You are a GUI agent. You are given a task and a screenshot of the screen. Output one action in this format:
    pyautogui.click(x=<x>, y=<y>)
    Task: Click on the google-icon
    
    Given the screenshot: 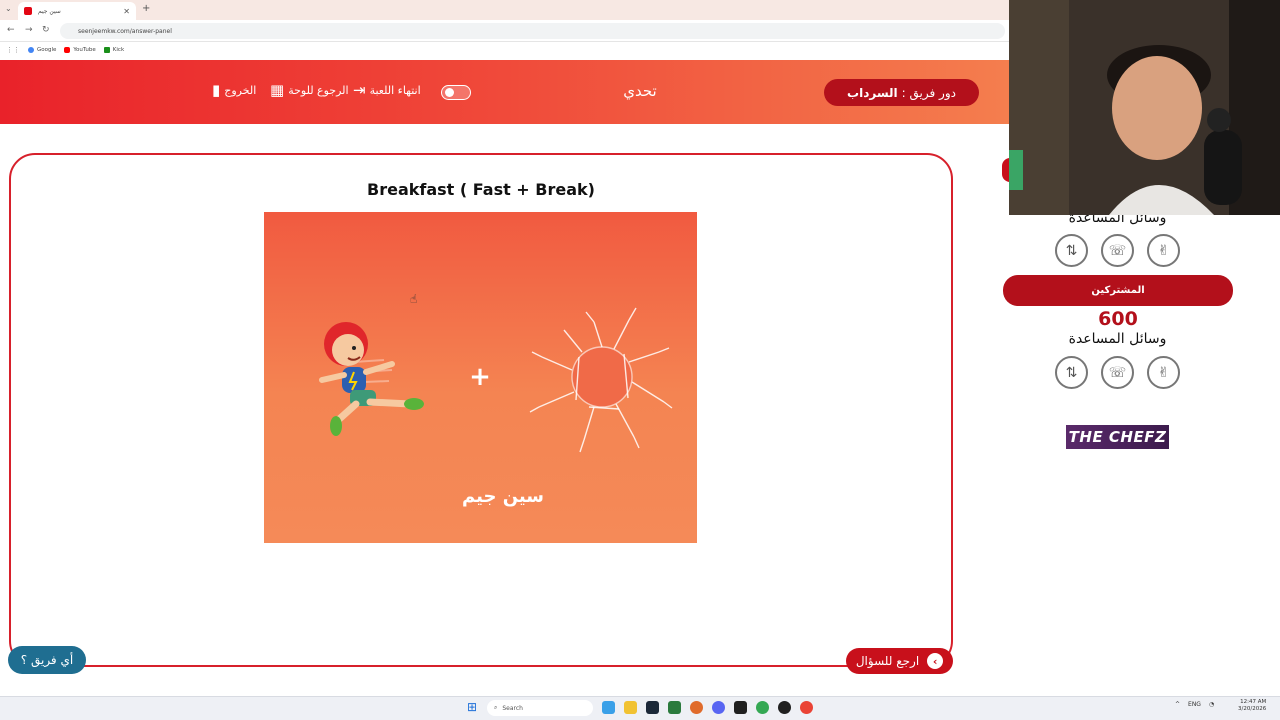 What is the action you would take?
    pyautogui.click(x=31, y=49)
    